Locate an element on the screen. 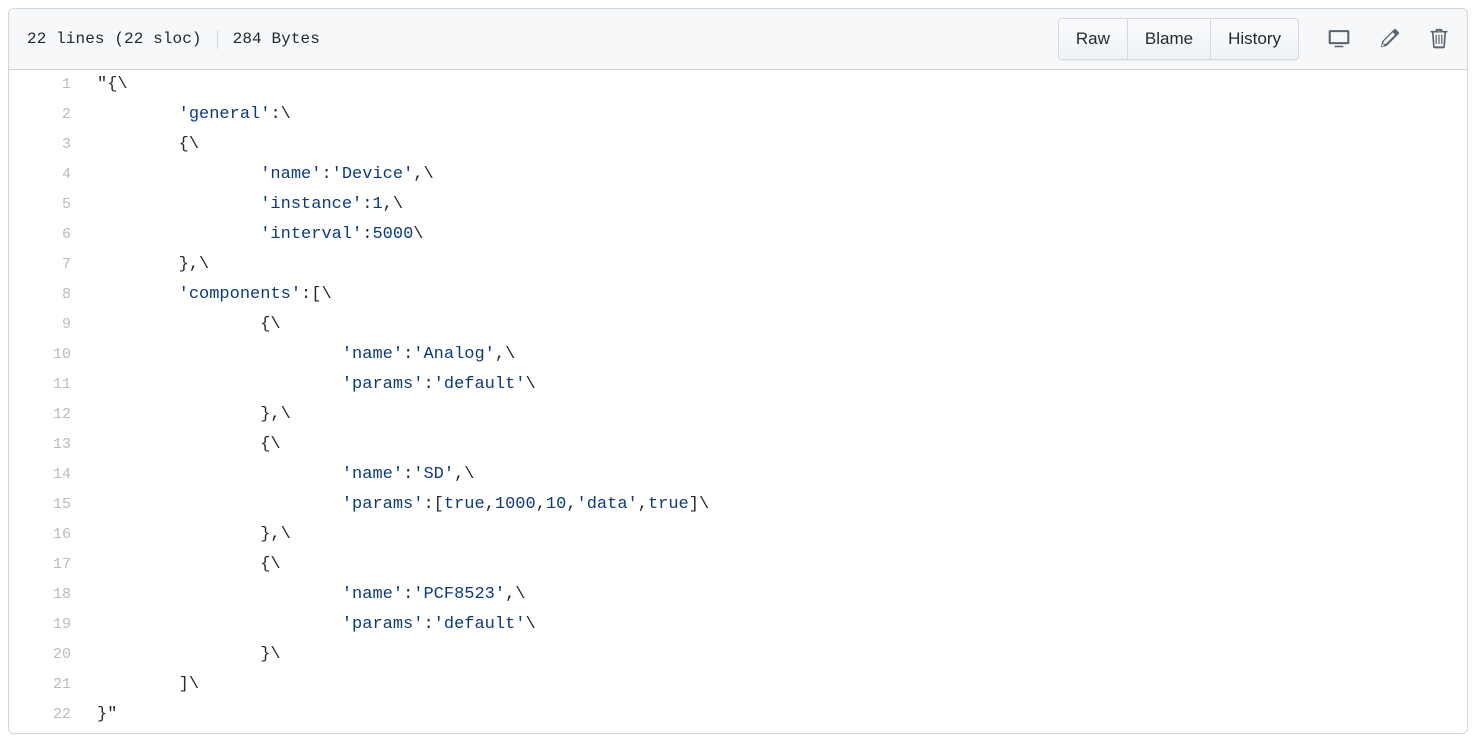 This screenshot has height=738, width=1476. file-meta: 22 lines (22 sloc) 284 Bytes is located at coordinates (173, 39).